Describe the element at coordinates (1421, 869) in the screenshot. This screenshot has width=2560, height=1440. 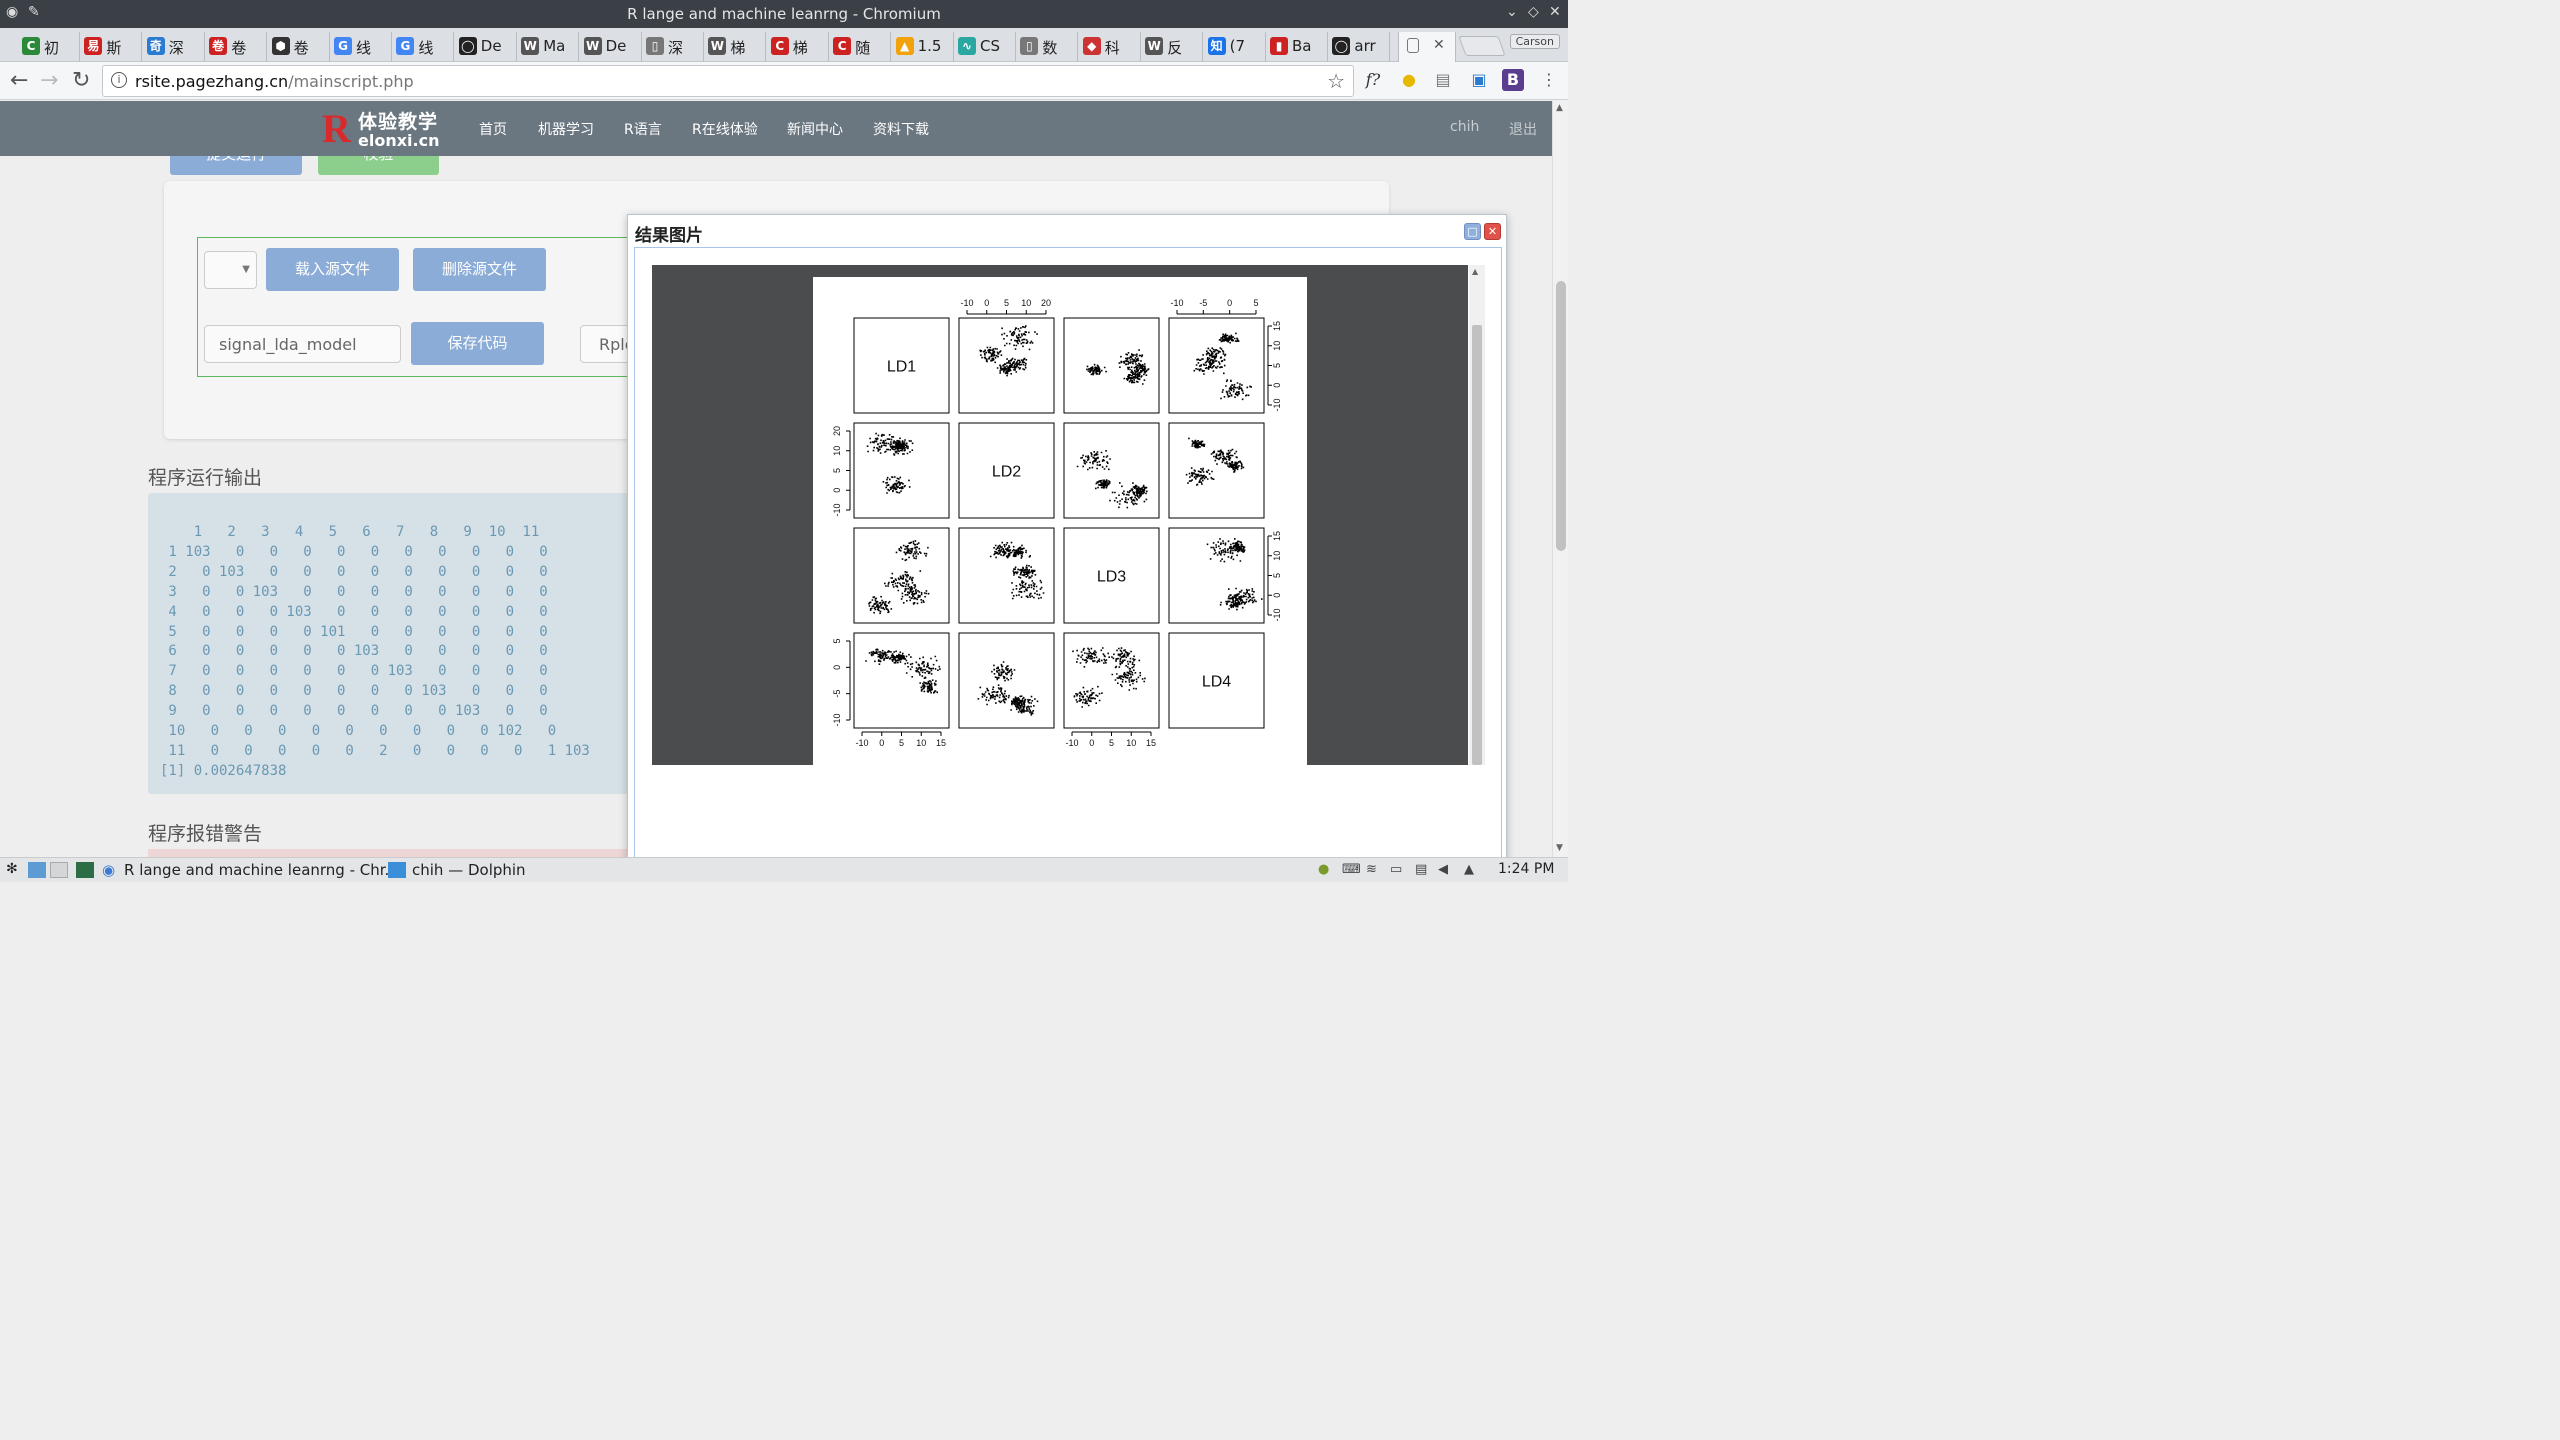
I see `clipboard-tray-icon: ▤` at that location.